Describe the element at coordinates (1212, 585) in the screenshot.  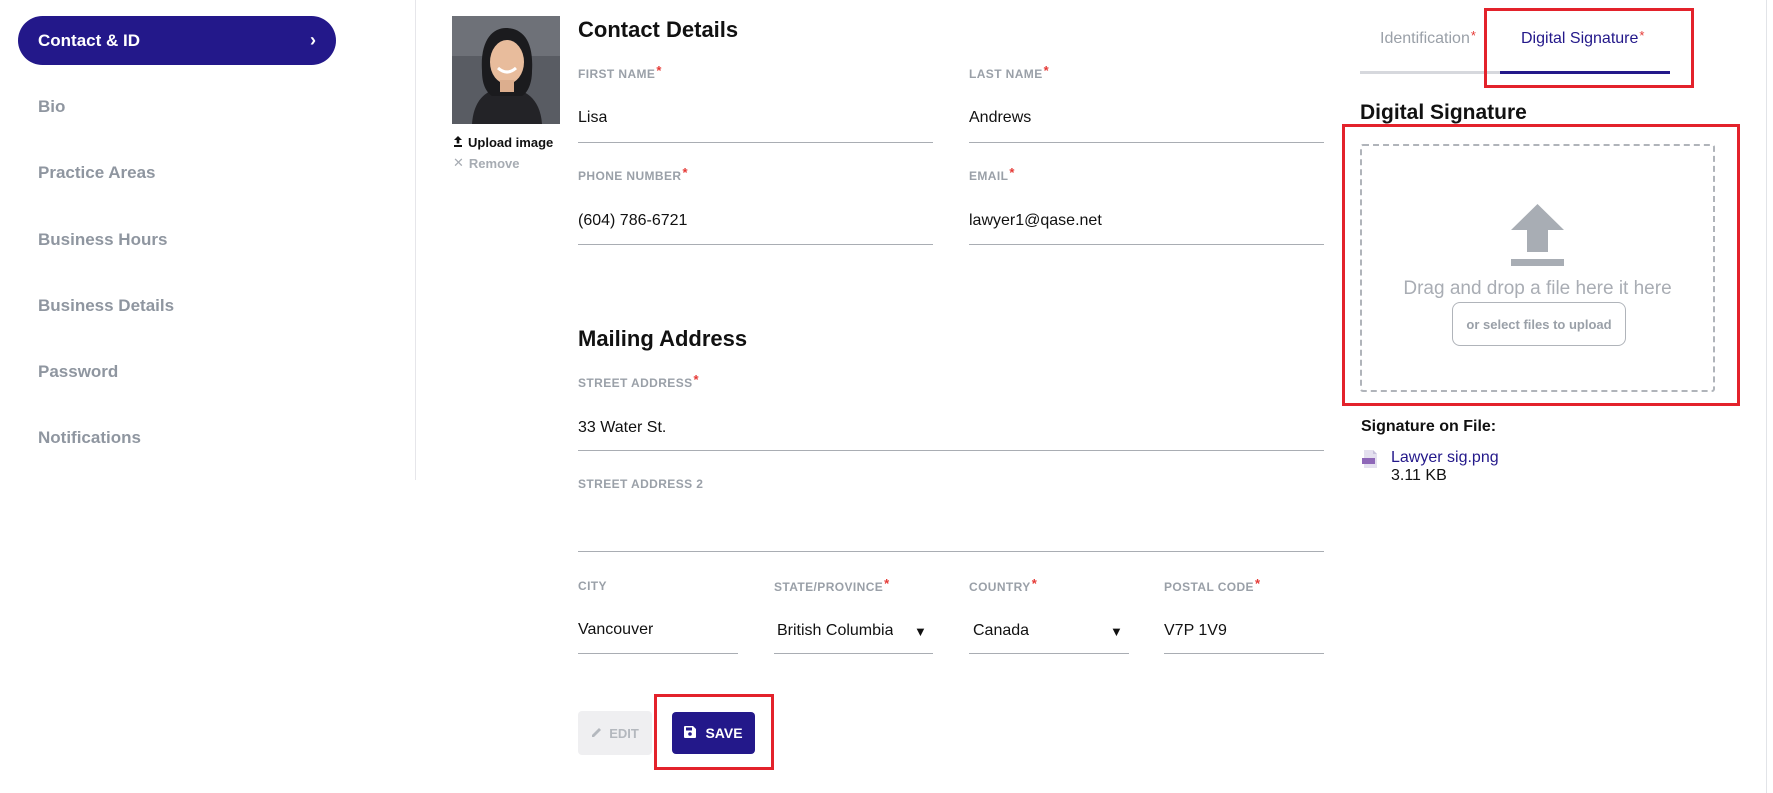
I see `postal-code-label: POSTAL CODE*` at that location.